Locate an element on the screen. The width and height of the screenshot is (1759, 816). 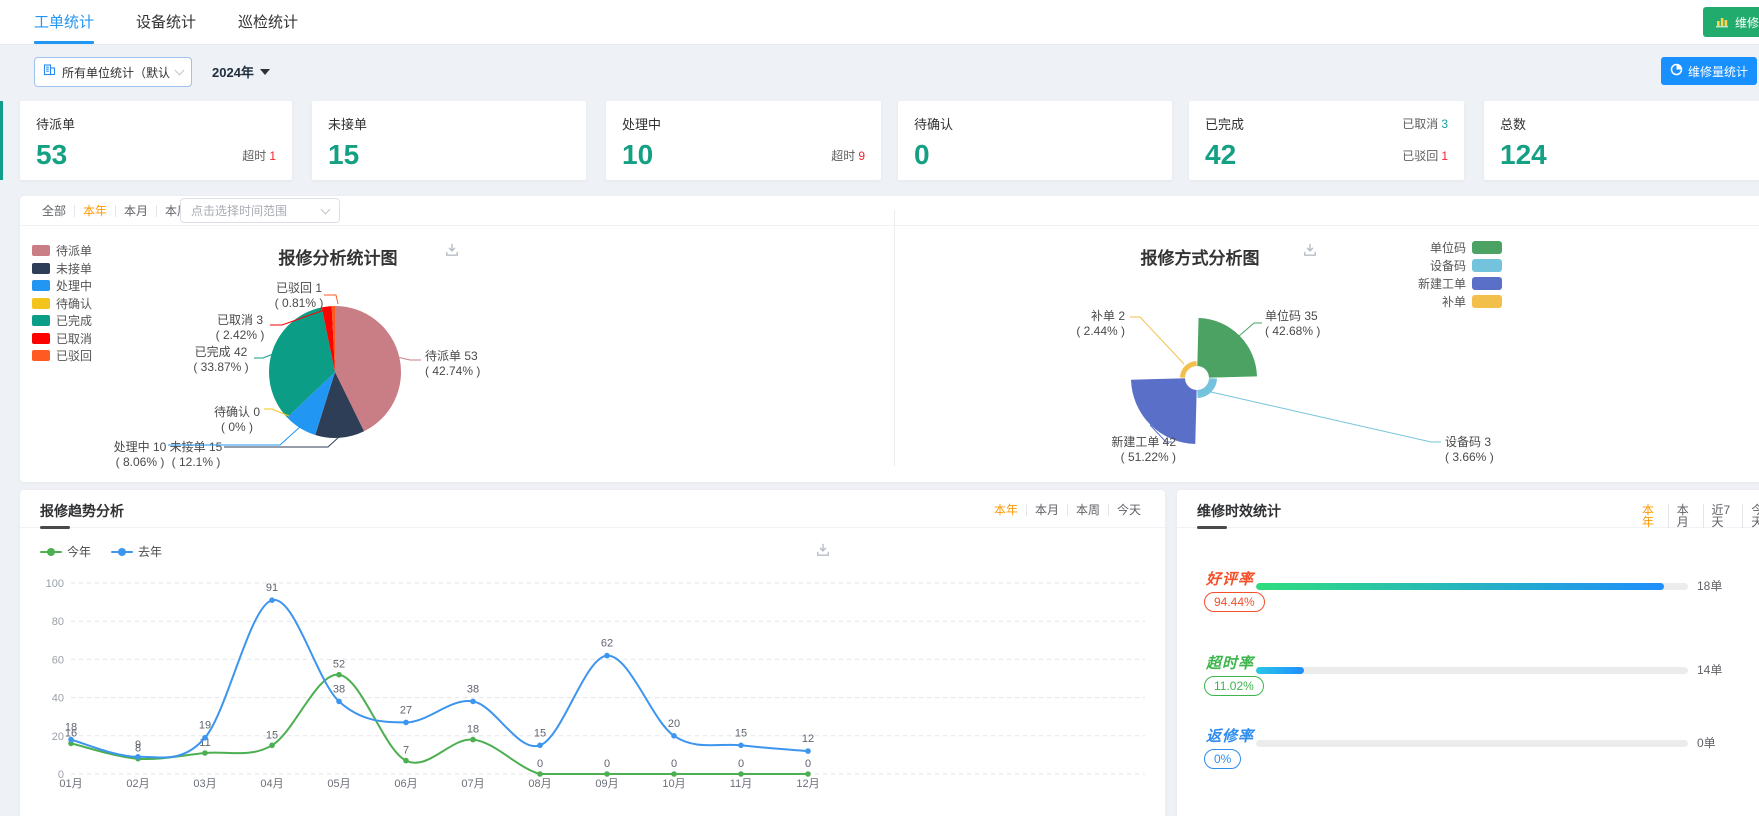
summary-card-pending-confirm: 待确认 0 is located at coordinates (1035, 140).